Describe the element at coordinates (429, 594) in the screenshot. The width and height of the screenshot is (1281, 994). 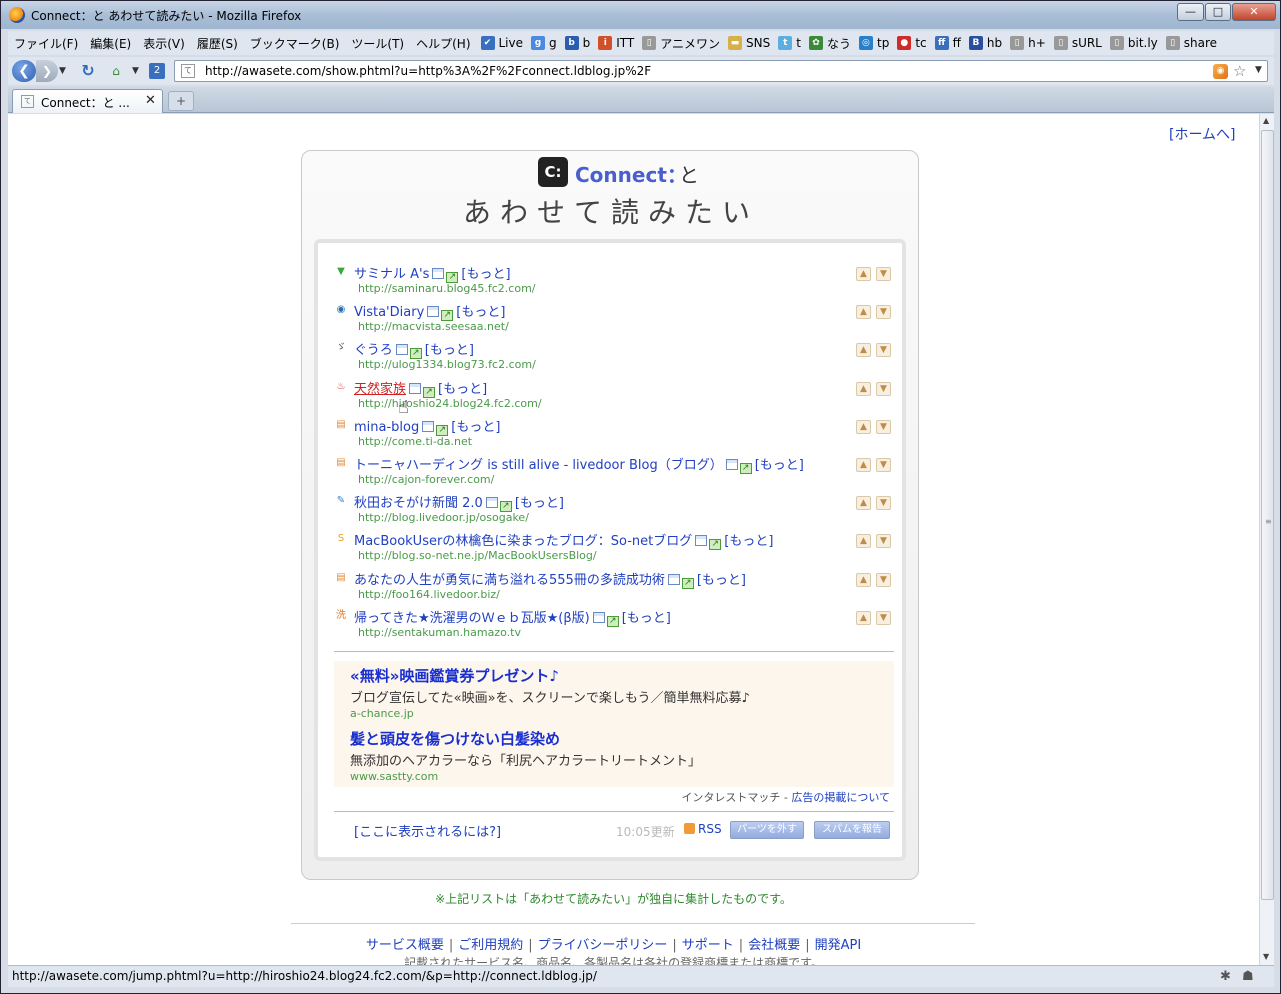
I see `entry-url: http://foo164.livedoor.biz/` at that location.